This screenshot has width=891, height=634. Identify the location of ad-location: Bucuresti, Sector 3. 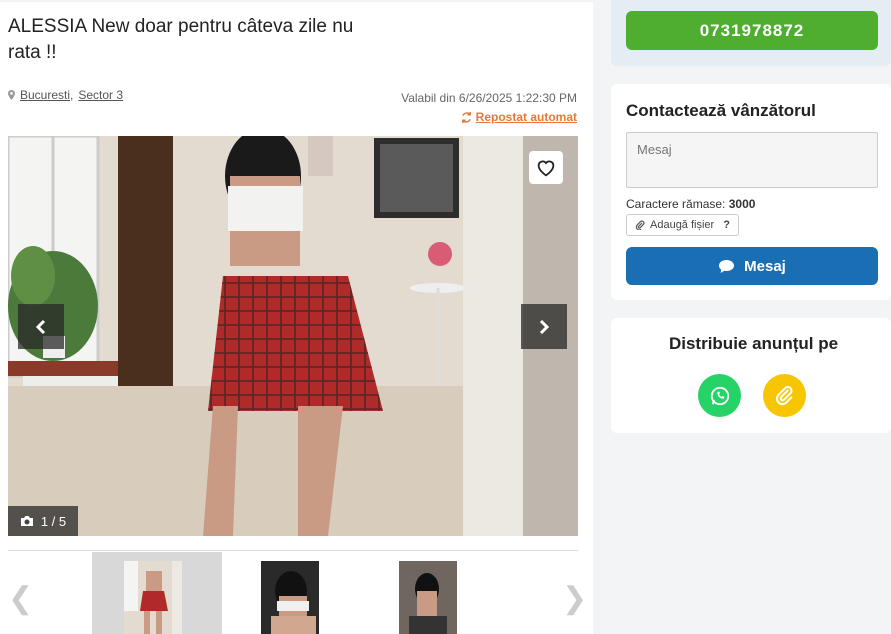
(65, 95).